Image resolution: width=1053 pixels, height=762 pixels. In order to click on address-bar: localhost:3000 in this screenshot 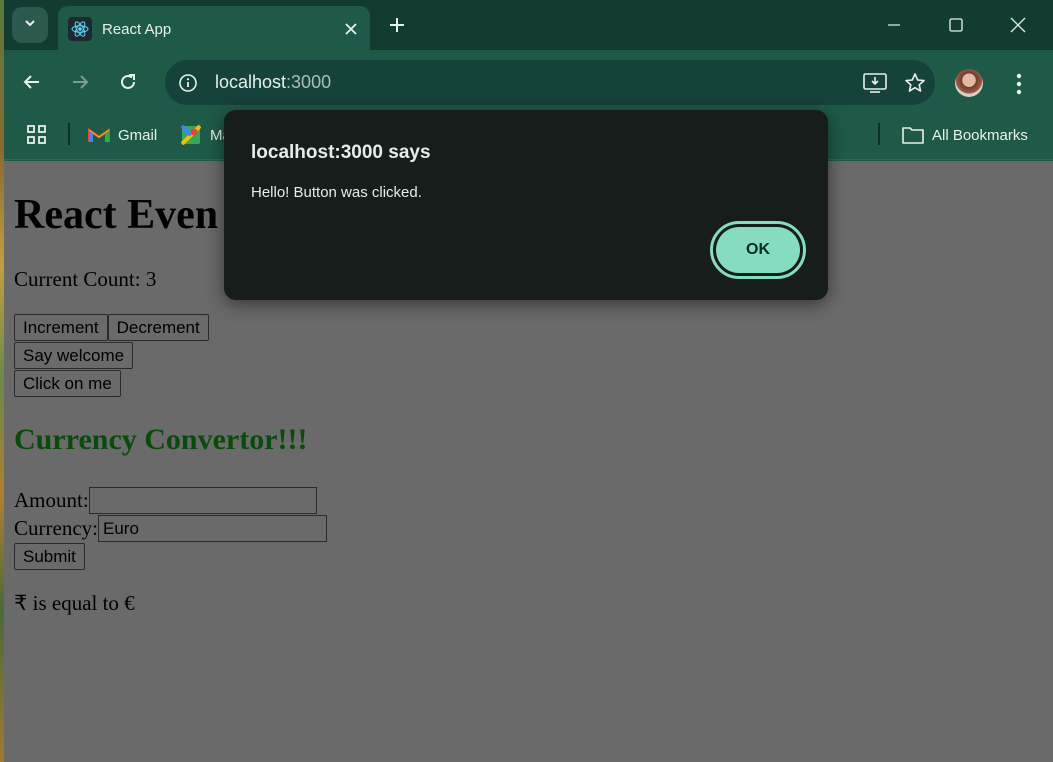, I will do `click(550, 82)`.